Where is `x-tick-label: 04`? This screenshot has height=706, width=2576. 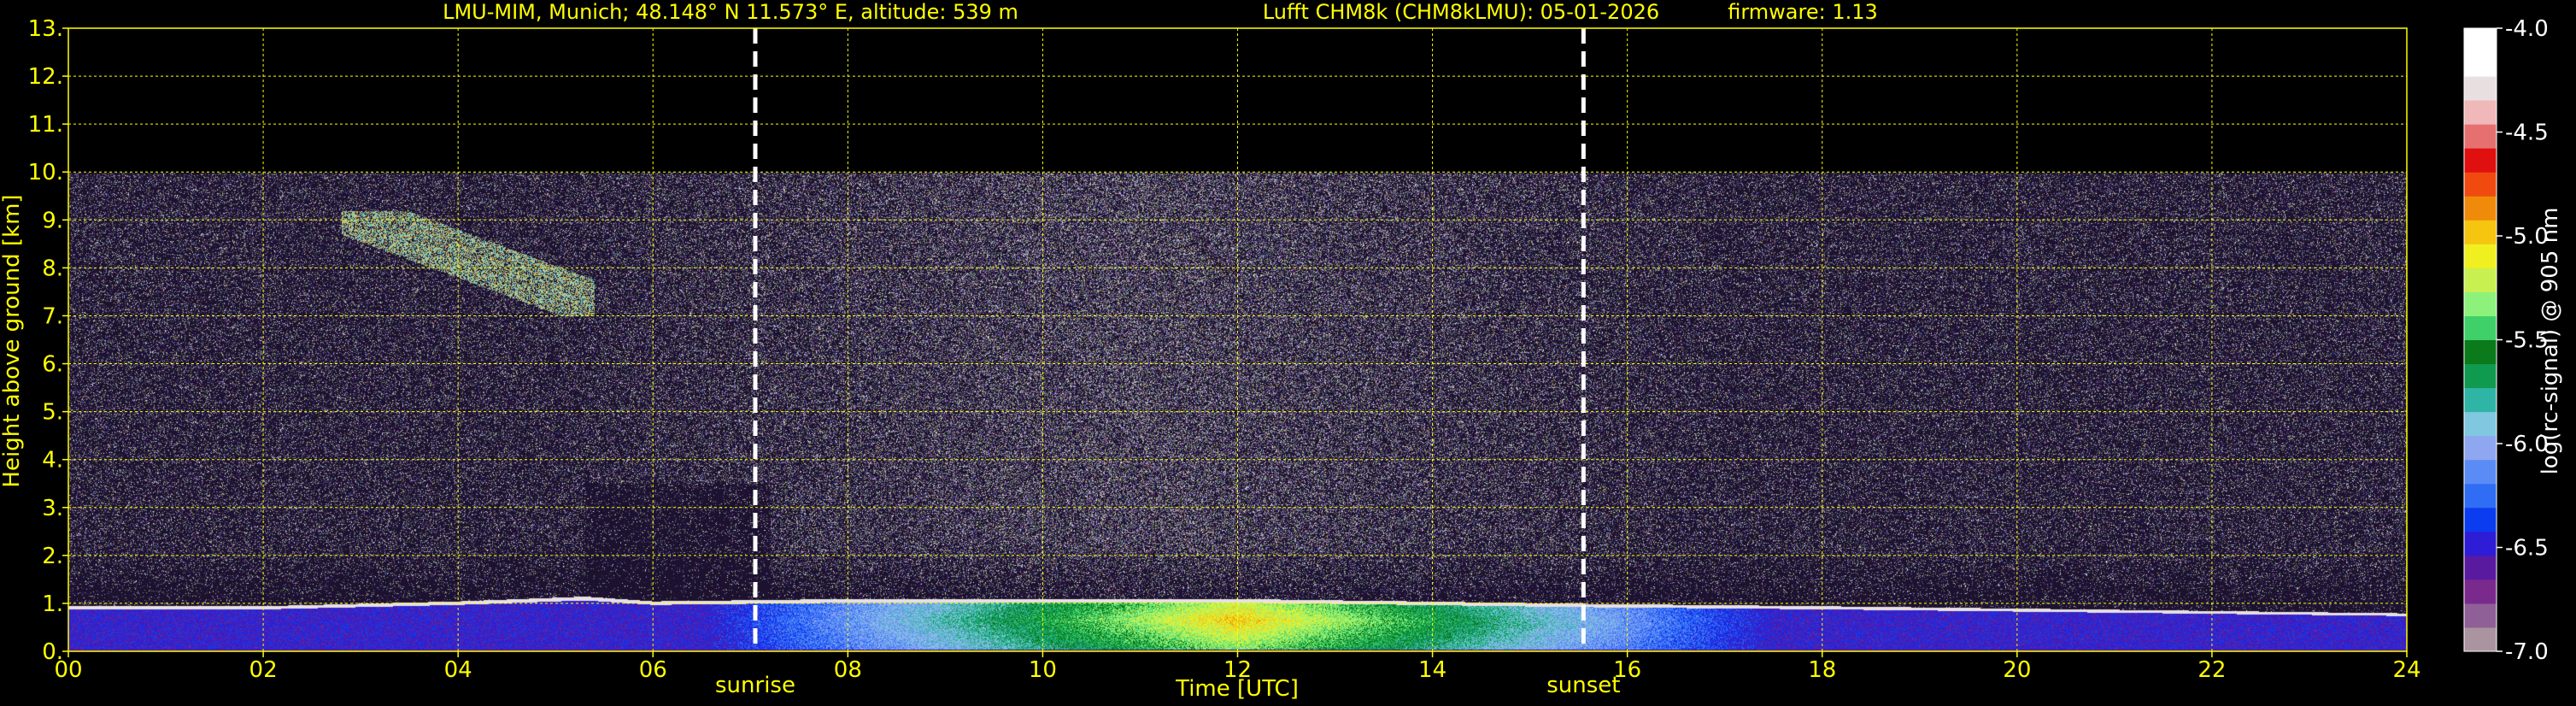 x-tick-label: 04 is located at coordinates (458, 670).